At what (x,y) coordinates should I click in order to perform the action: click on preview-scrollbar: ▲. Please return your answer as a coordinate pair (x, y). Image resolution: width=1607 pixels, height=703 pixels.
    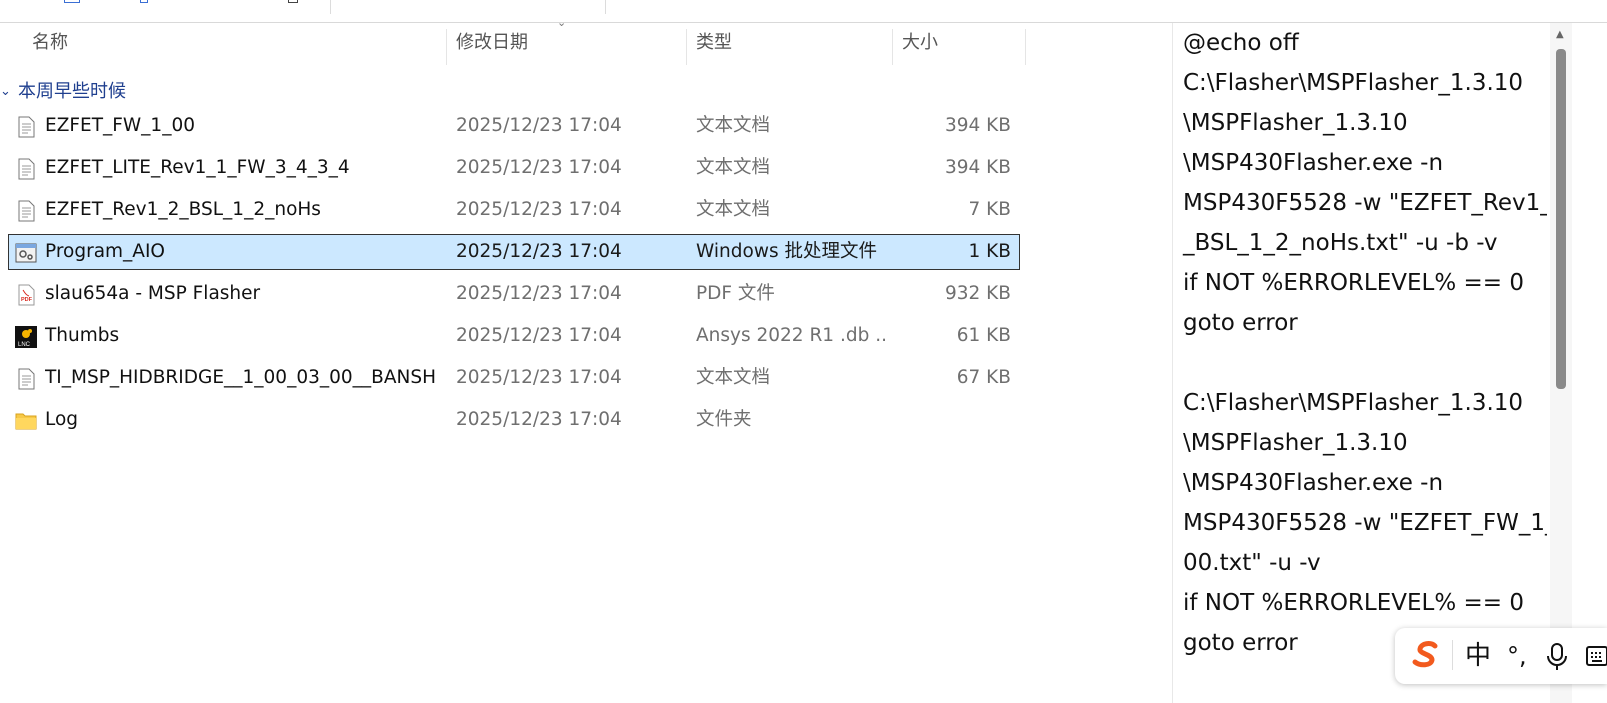
    Looking at the image, I should click on (1561, 363).